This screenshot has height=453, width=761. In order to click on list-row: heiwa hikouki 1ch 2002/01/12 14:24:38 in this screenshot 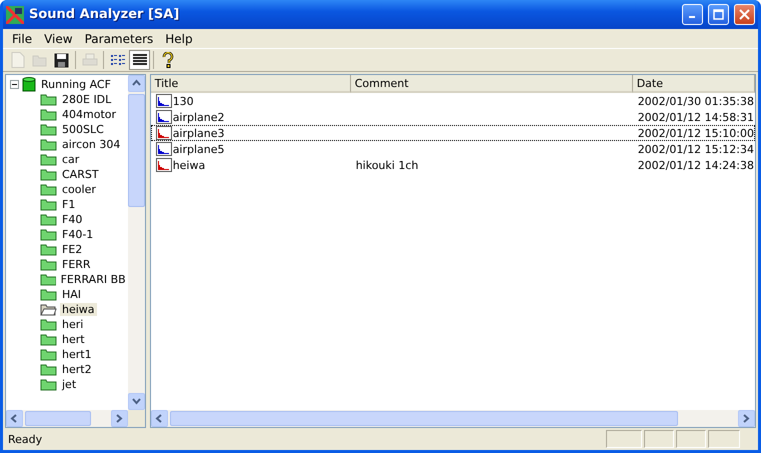, I will do `click(452, 165)`.